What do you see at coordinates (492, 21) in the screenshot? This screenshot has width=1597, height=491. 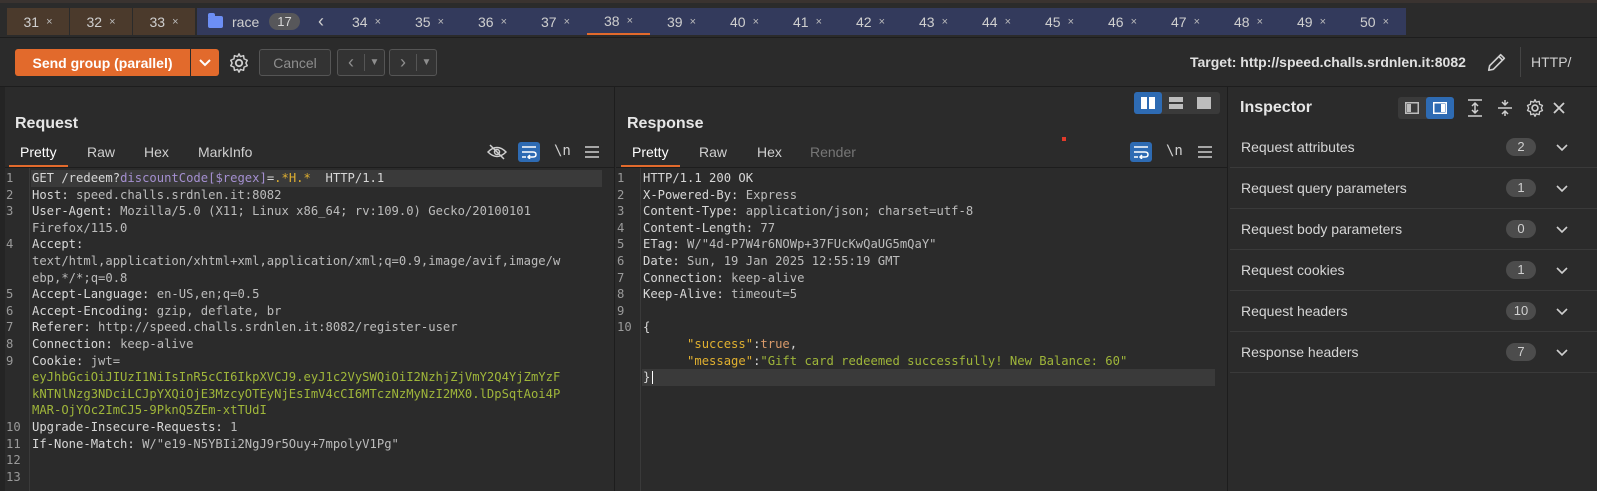 I see `tab-36: 36 ×` at bounding box center [492, 21].